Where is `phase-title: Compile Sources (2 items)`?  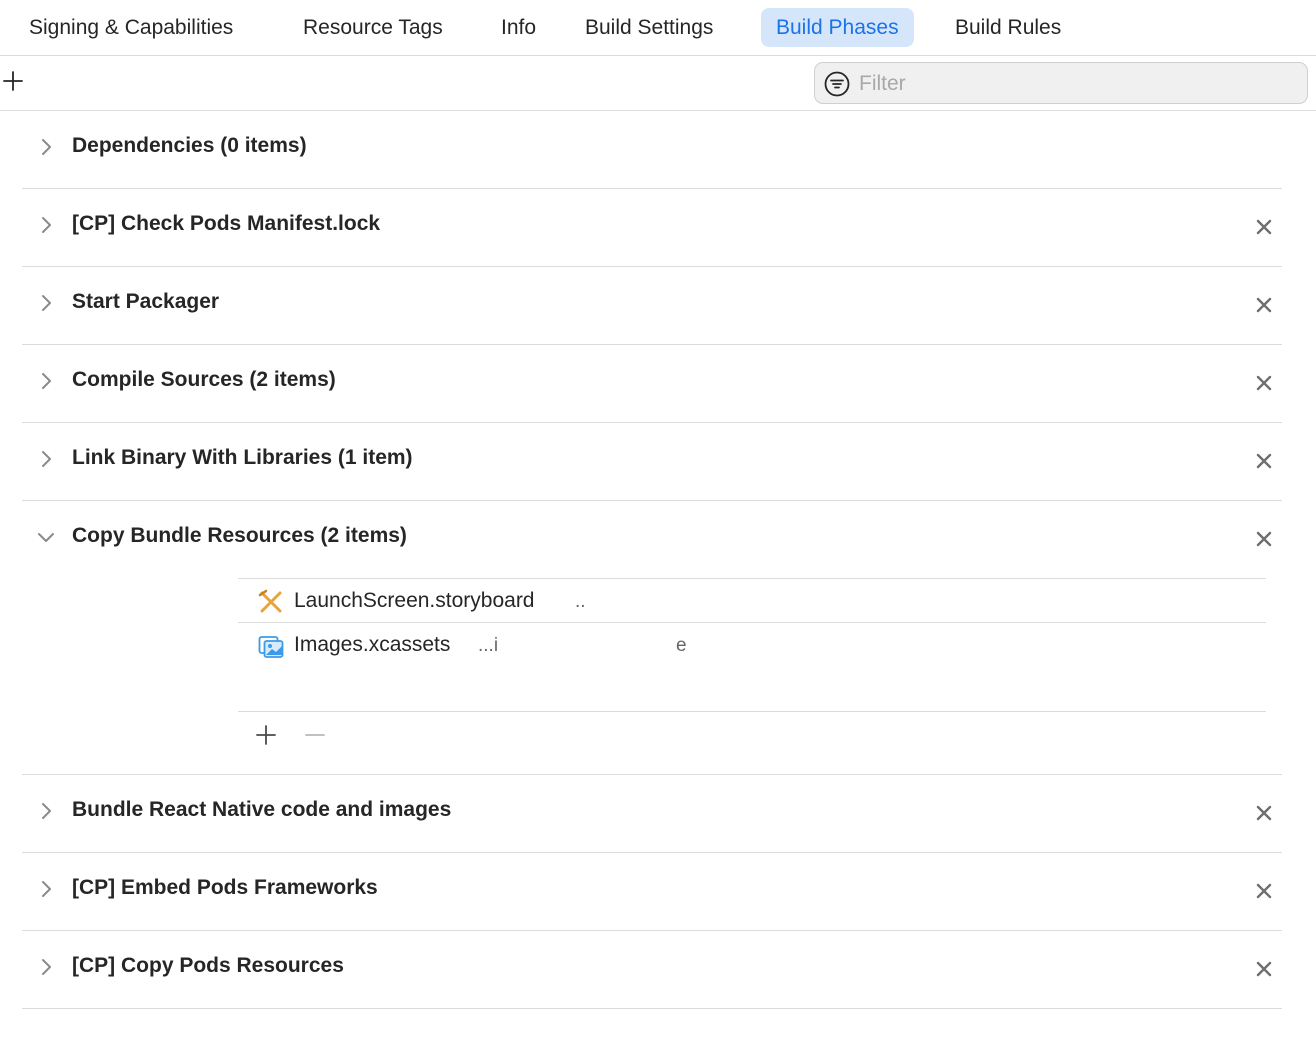 phase-title: Compile Sources (2 items) is located at coordinates (204, 379).